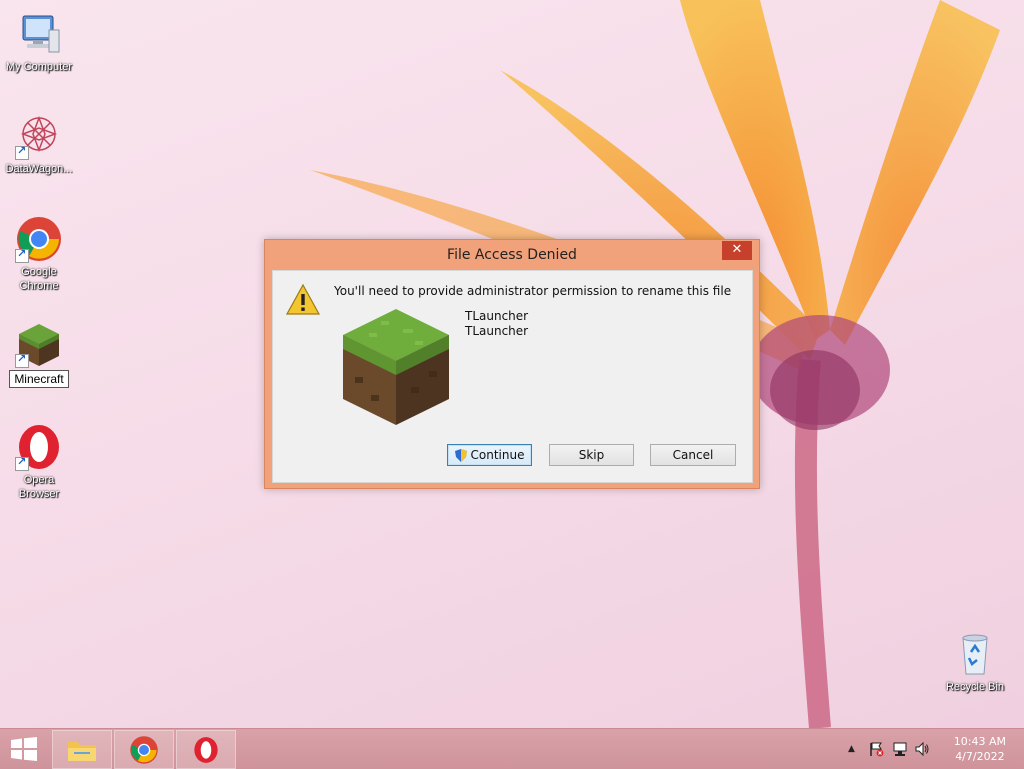 The width and height of the screenshot is (1024, 769). I want to click on minecraft-grass-block-icon, so click(39, 344).